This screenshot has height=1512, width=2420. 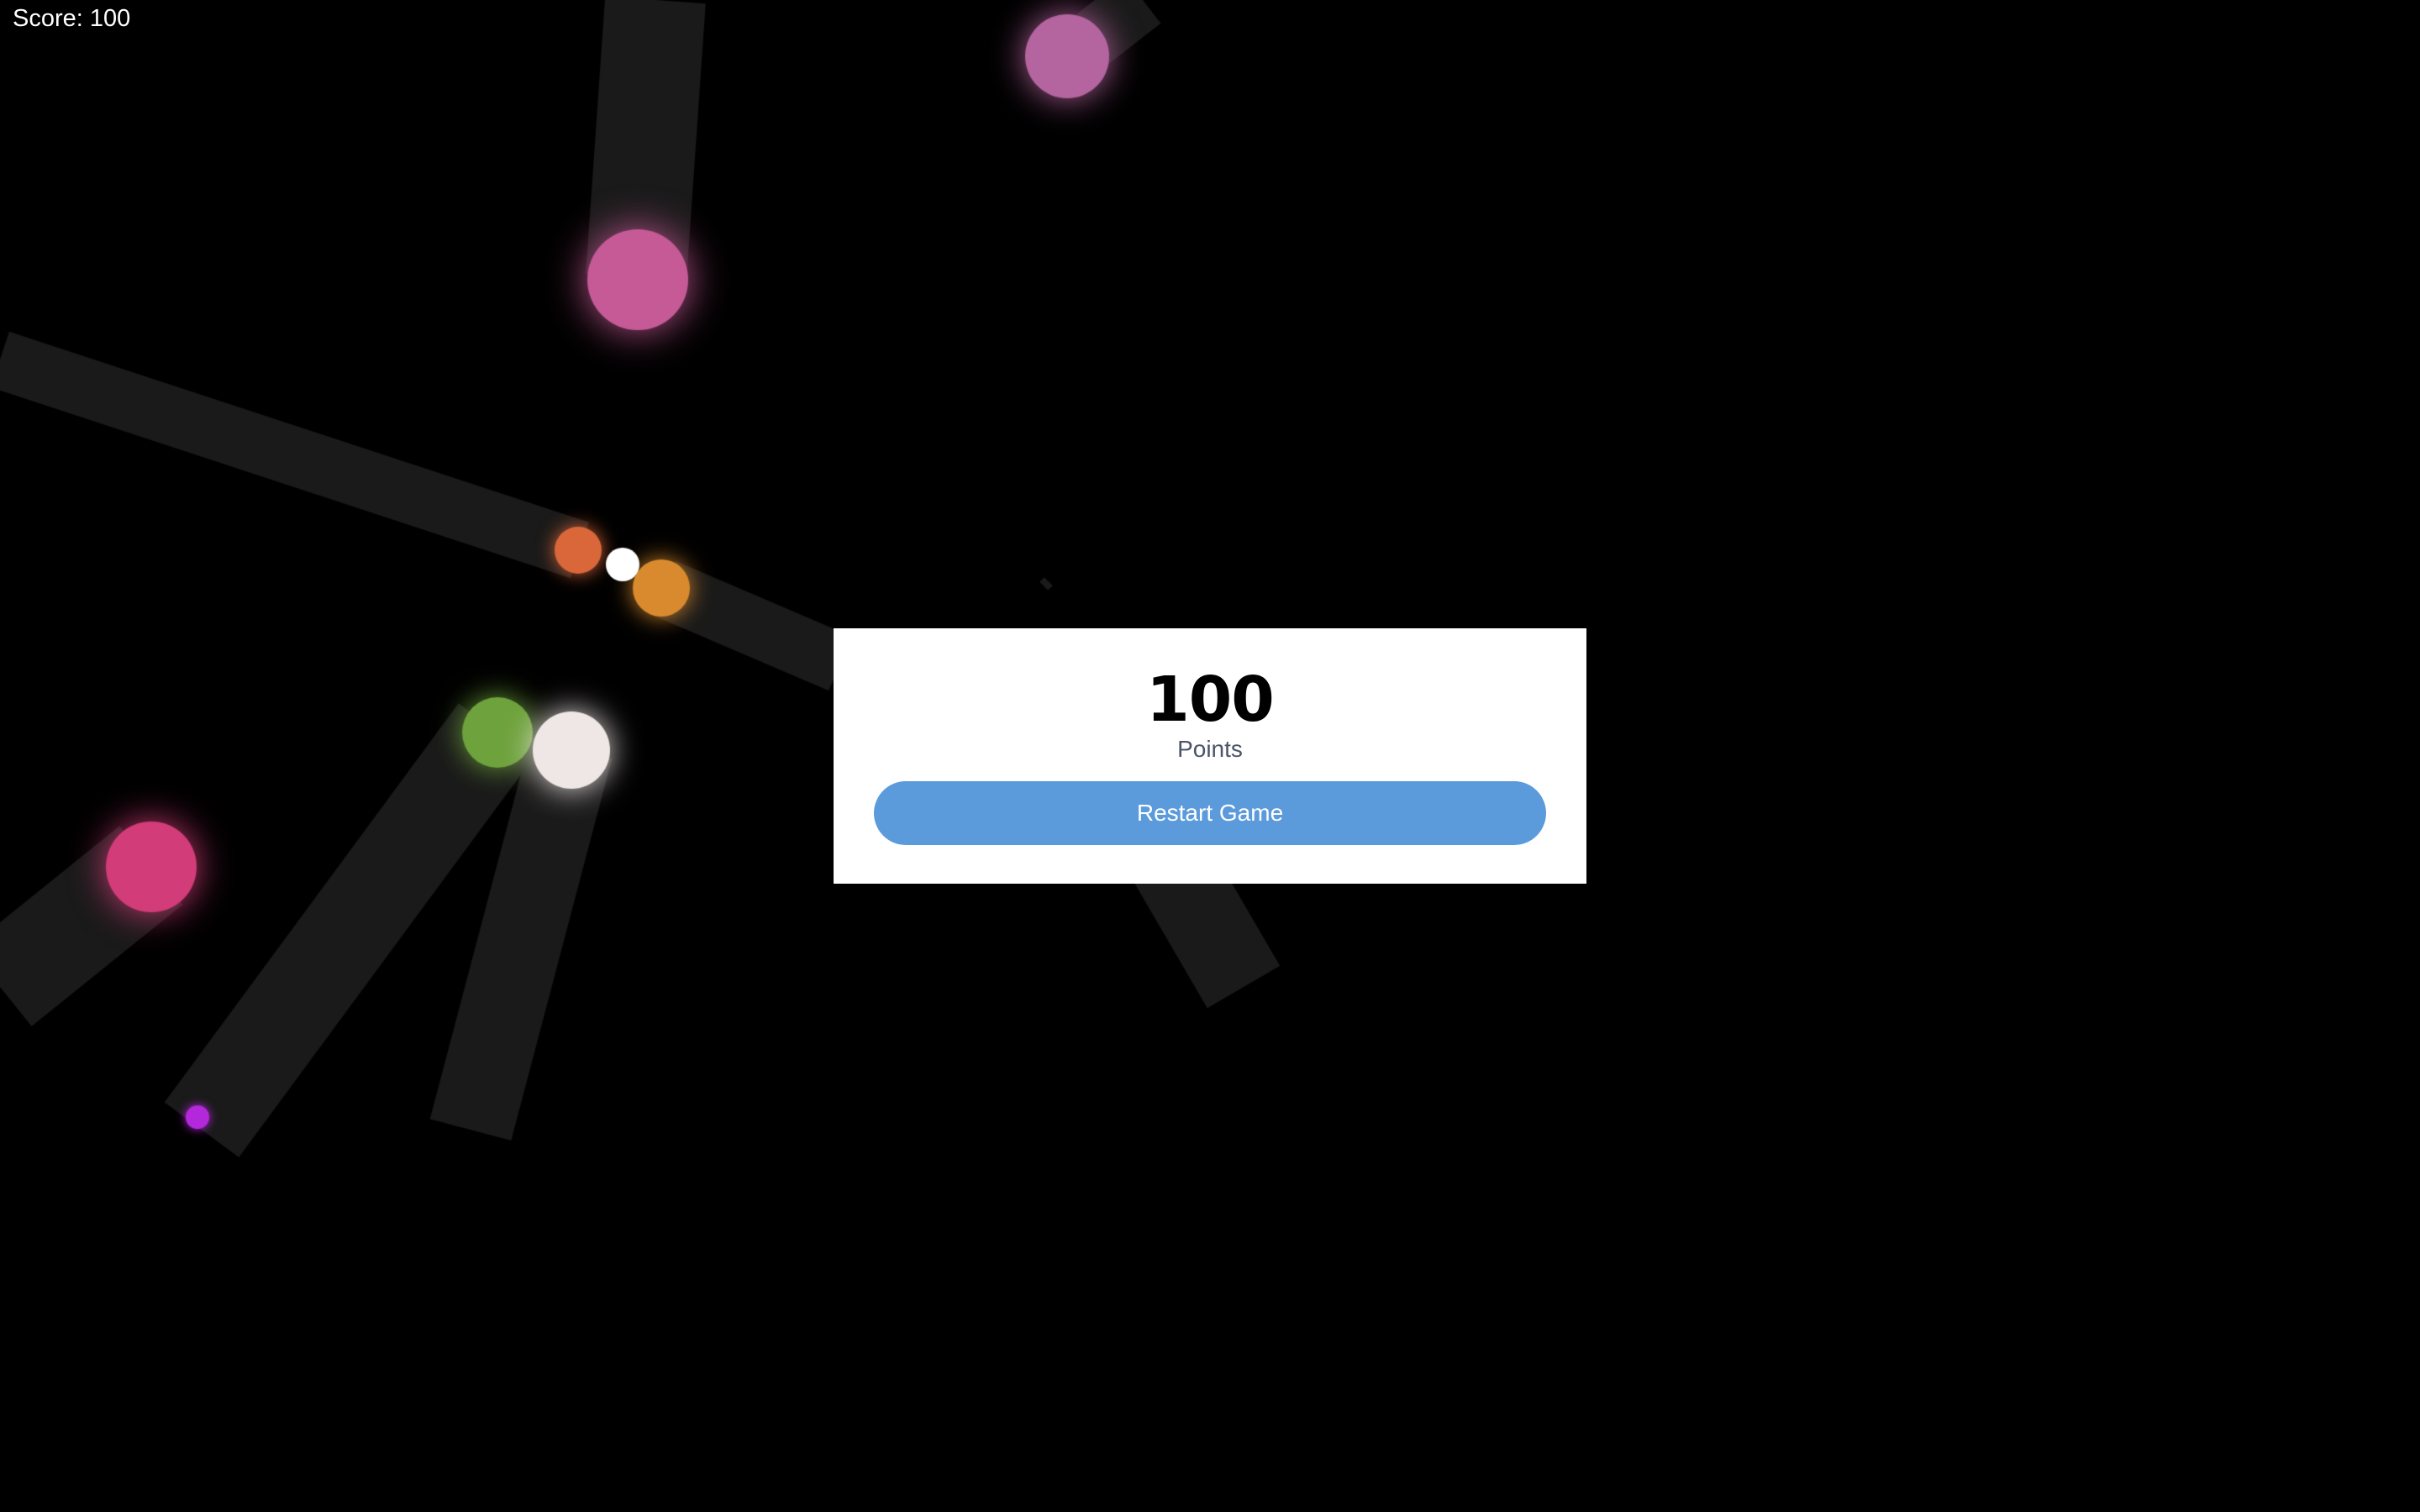 I want to click on score-display: Score: 100, so click(x=72, y=18).